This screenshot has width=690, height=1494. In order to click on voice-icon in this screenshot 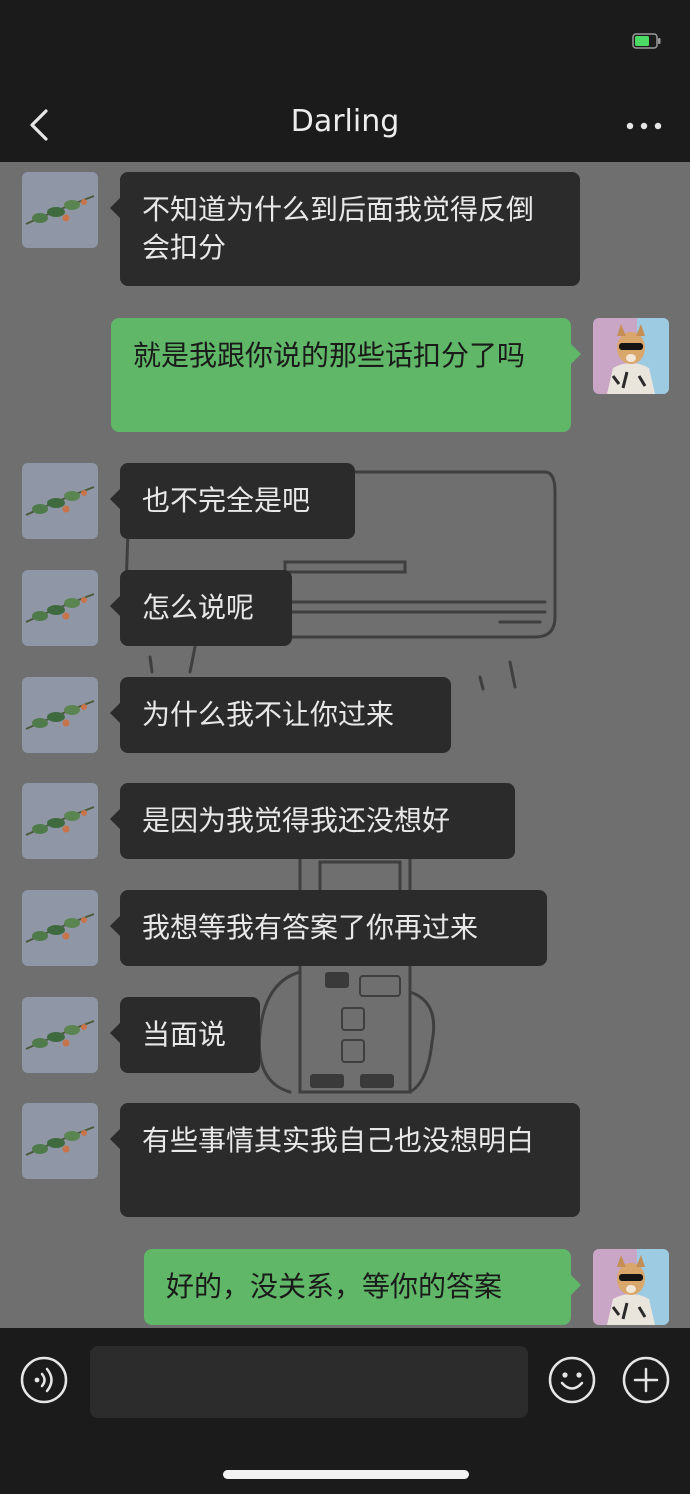, I will do `click(44, 1380)`.